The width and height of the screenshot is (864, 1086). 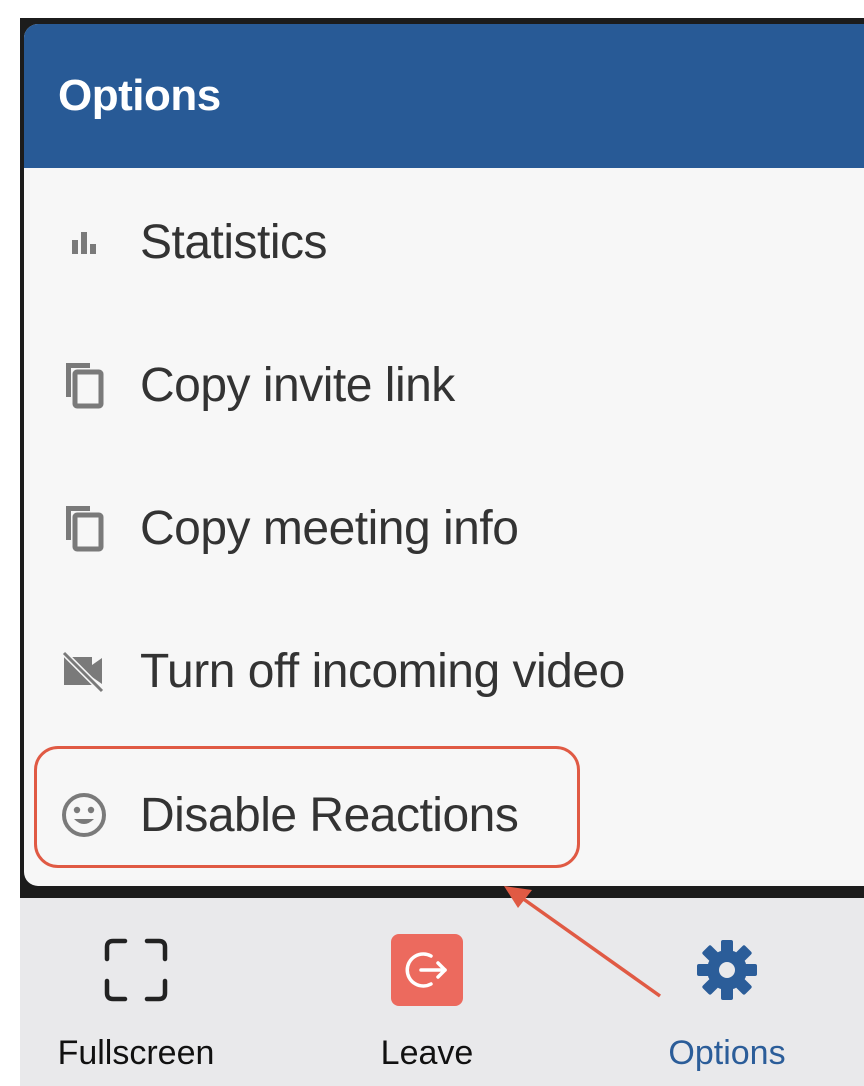 What do you see at coordinates (727, 970) in the screenshot?
I see `gear-icon` at bounding box center [727, 970].